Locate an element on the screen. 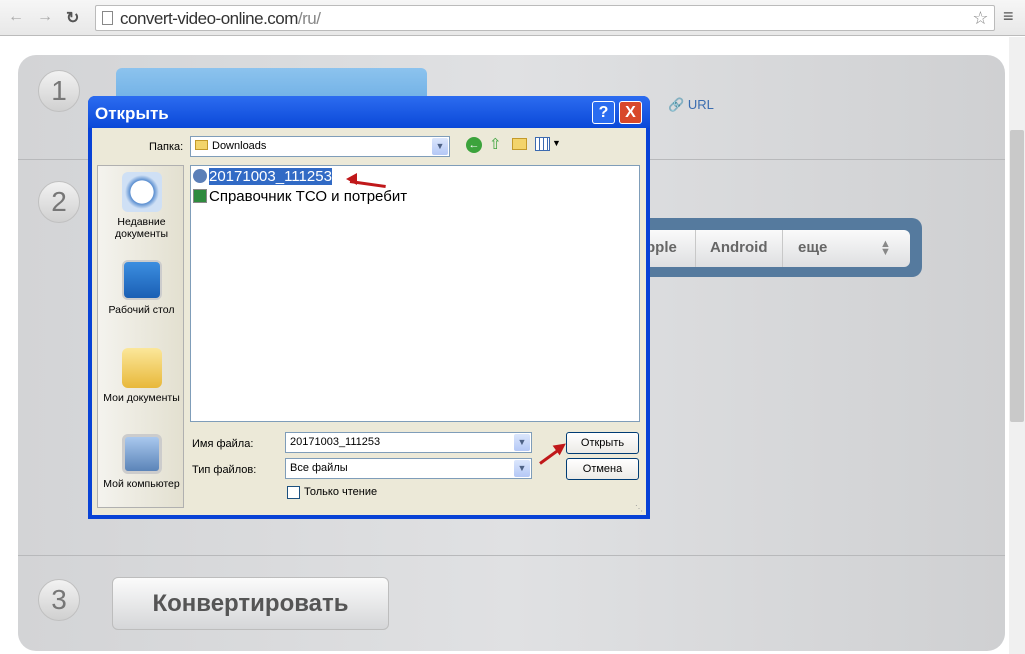 The height and width of the screenshot is (654, 1025). convert-button: Конвертировать is located at coordinates (250, 603).